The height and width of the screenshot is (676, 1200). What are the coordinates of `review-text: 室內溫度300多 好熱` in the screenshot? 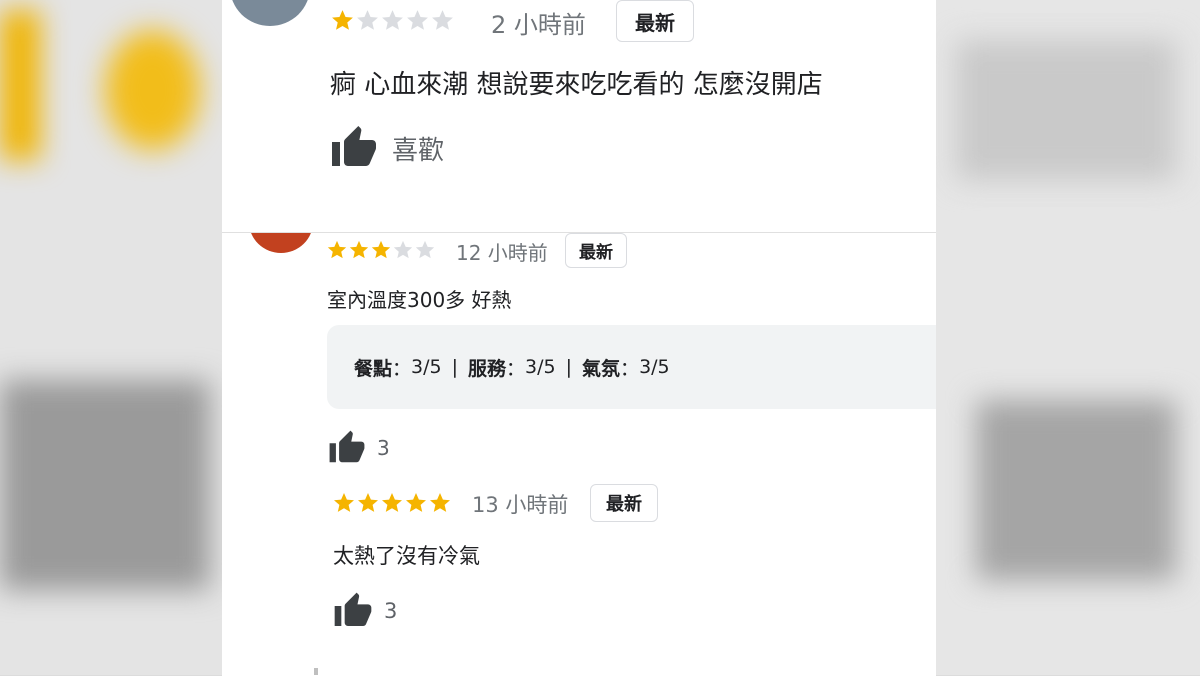 It's located at (419, 300).